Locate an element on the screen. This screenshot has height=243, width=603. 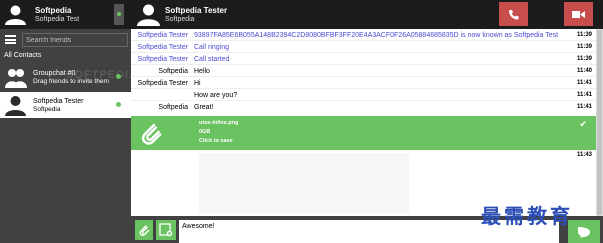
message-text: How are you? is located at coordinates (216, 95).